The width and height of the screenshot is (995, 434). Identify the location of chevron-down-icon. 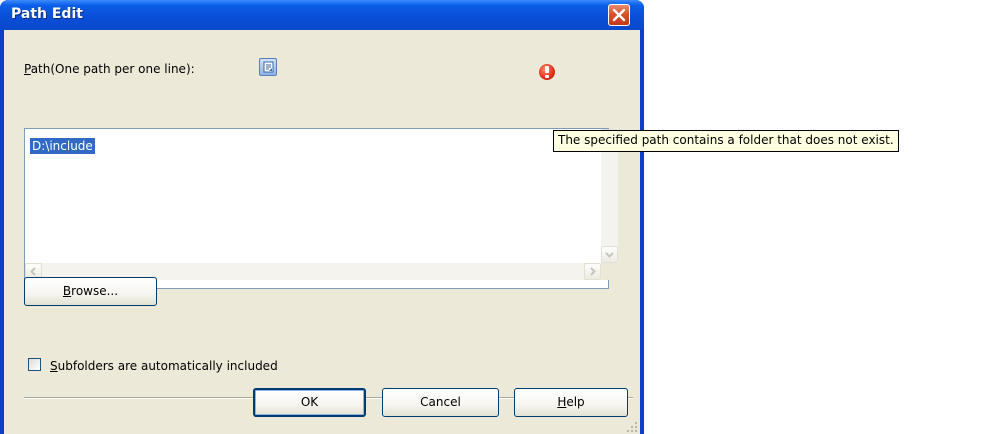
(609, 255).